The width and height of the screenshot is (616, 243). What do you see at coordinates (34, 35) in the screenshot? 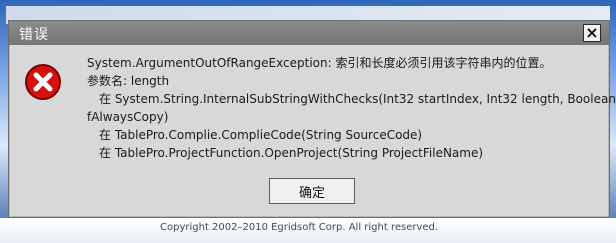
I see `dialog-title: 错误` at bounding box center [34, 35].